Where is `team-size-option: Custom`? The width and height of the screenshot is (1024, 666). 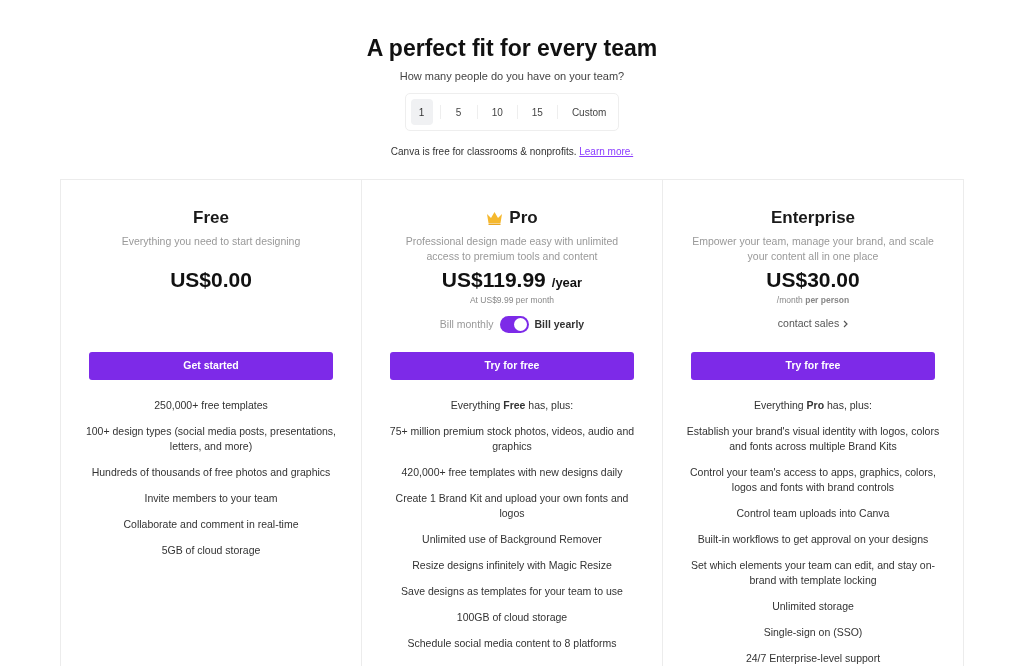
team-size-option: Custom is located at coordinates (589, 112).